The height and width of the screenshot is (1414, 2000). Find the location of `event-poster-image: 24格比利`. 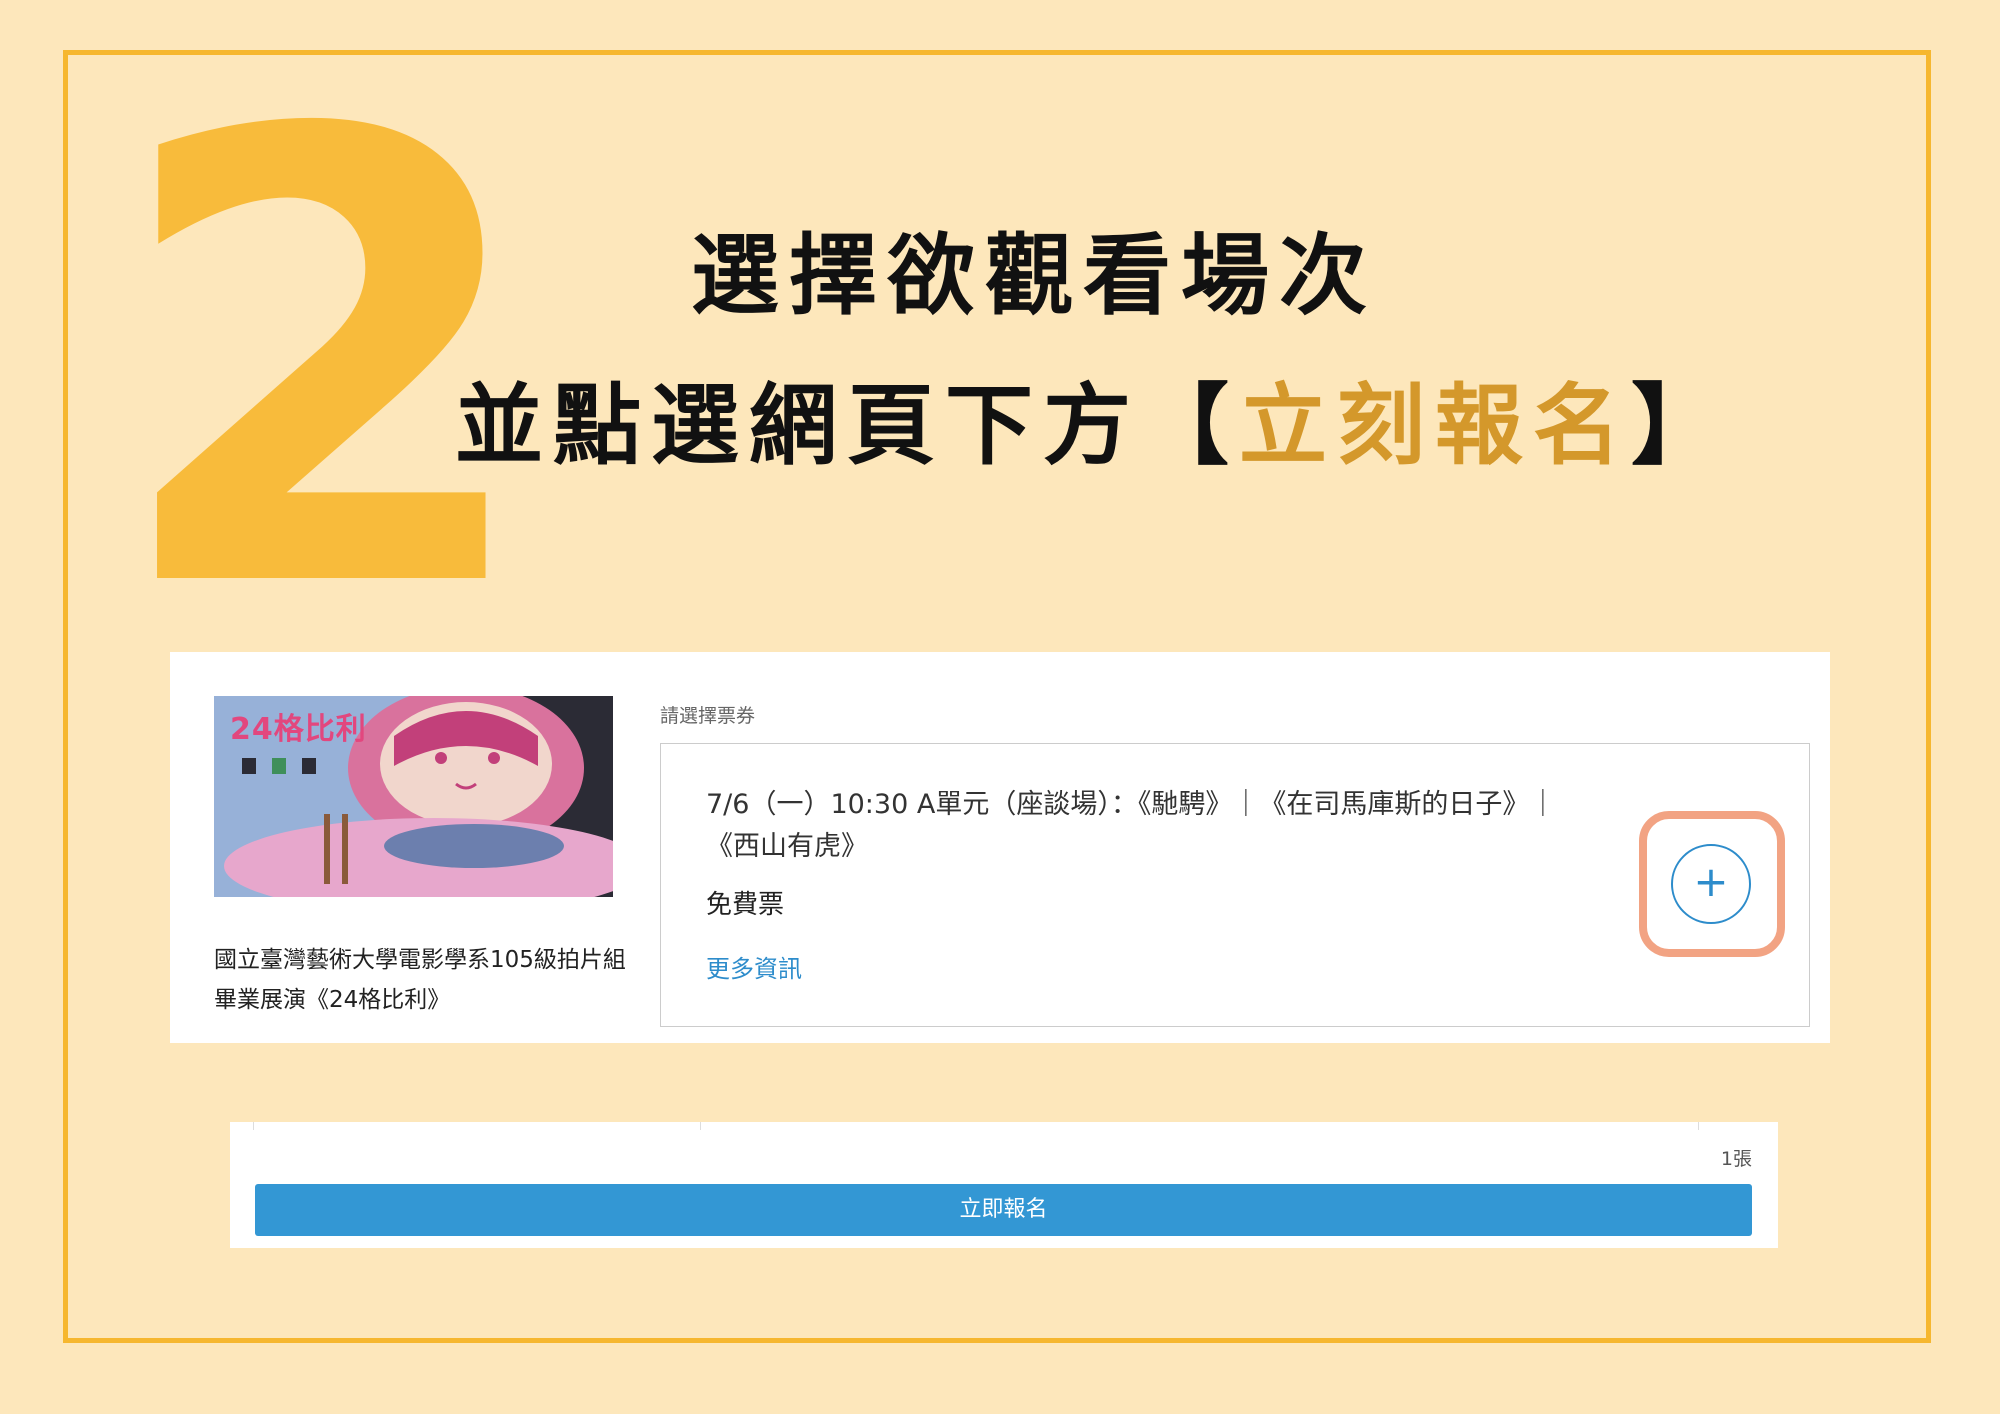

event-poster-image: 24格比利 is located at coordinates (413, 796).